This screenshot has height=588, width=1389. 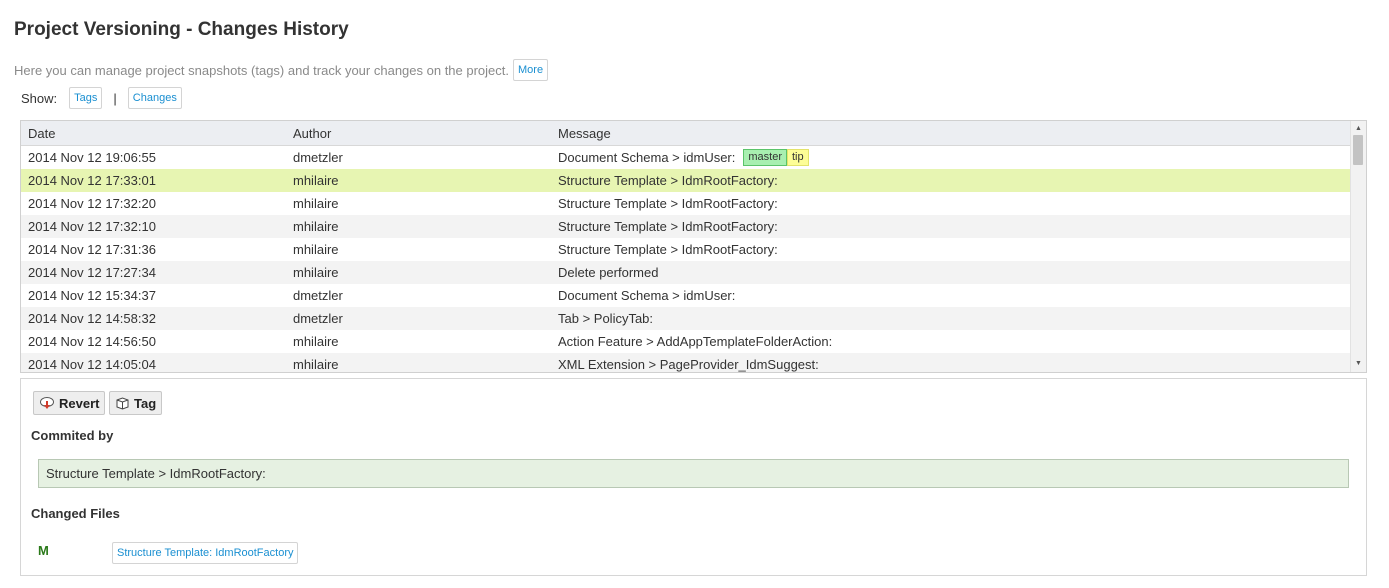 I want to click on tags-button: Tags, so click(x=86, y=98).